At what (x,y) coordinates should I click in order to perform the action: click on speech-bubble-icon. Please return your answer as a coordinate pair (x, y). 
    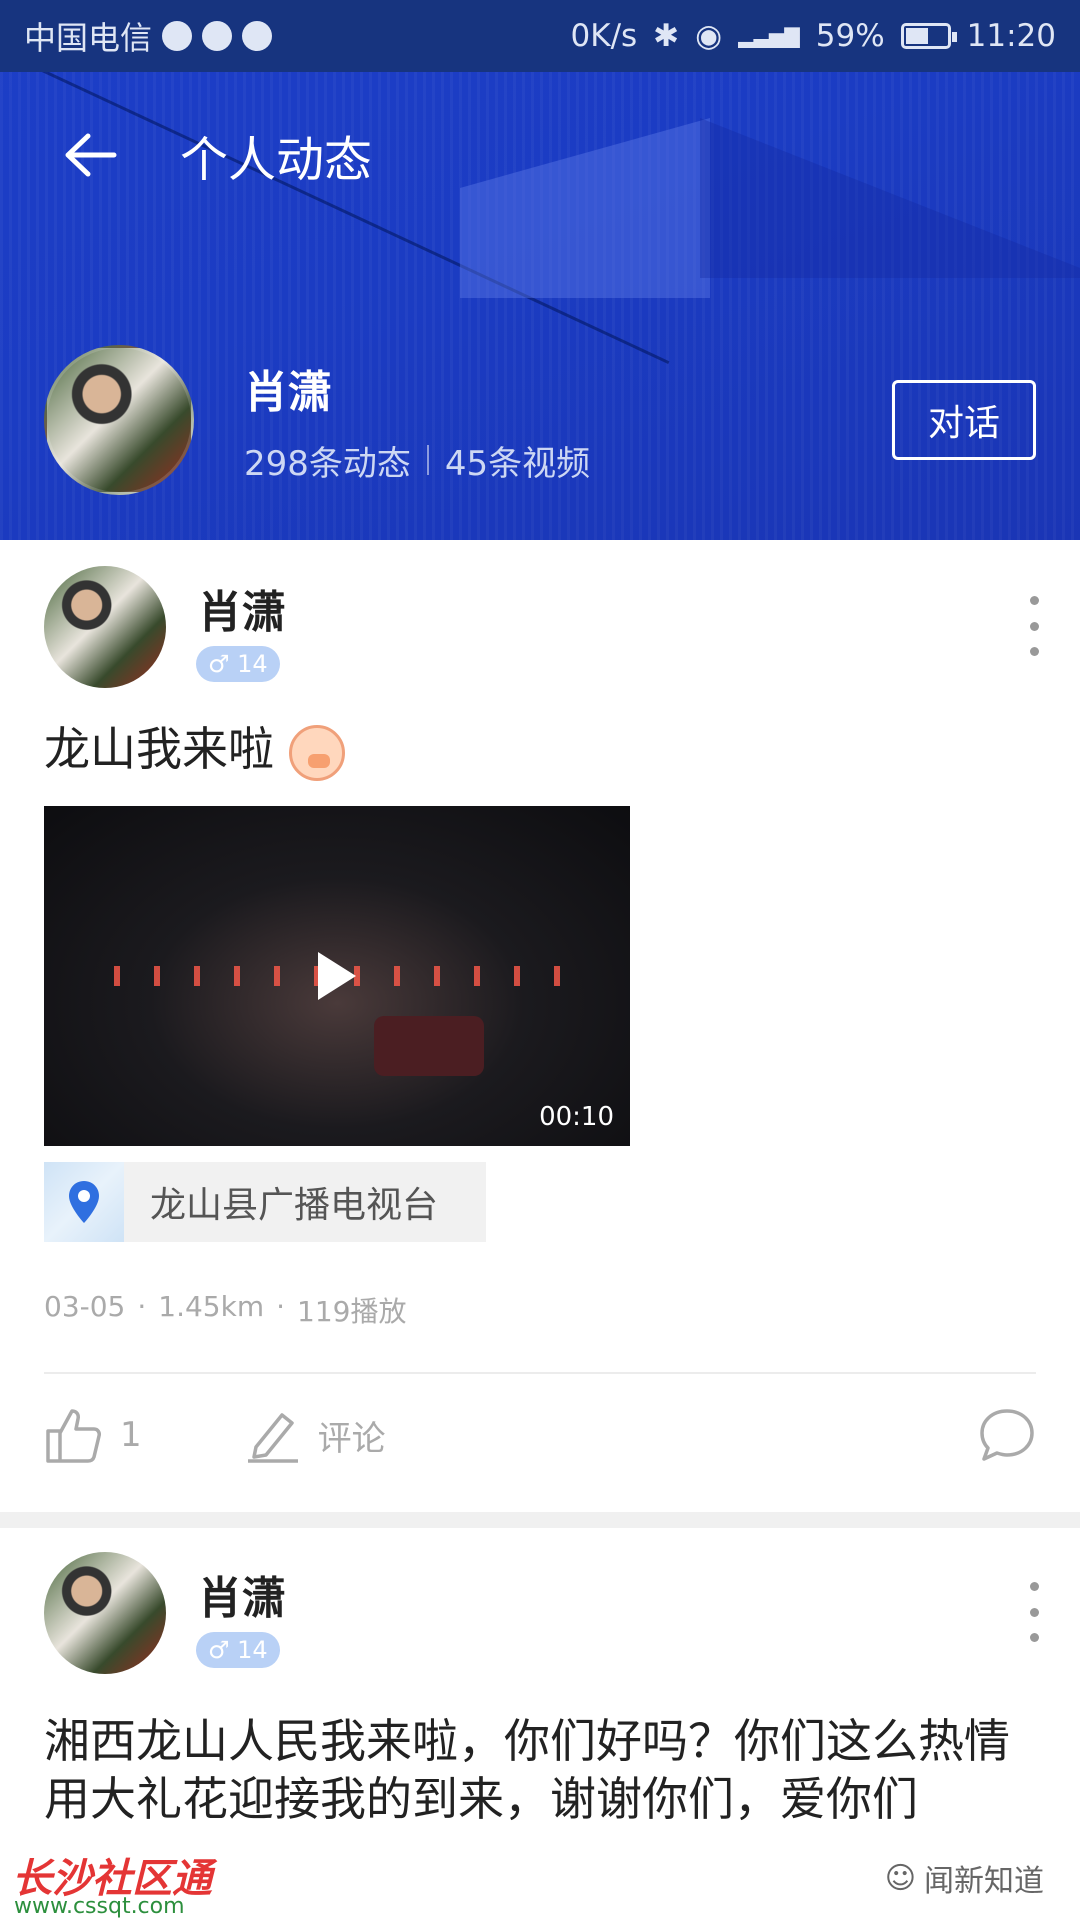
    Looking at the image, I should click on (1007, 1435).